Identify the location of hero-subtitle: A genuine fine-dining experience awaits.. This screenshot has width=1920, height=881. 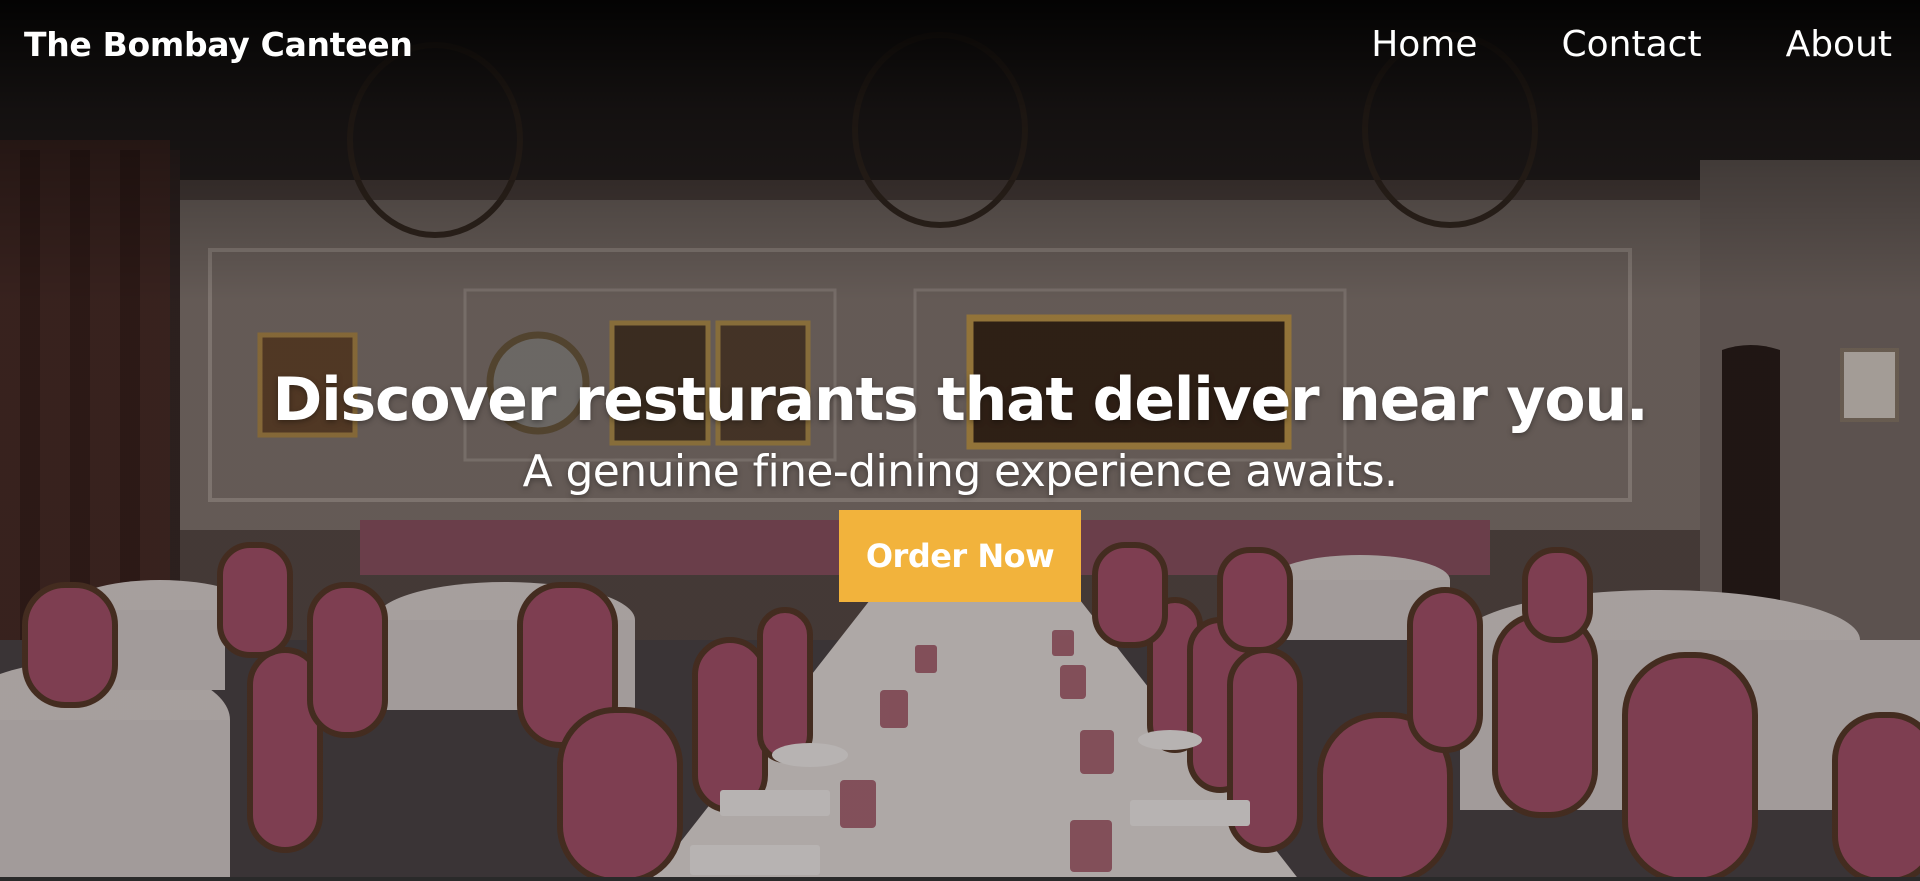
(960, 471).